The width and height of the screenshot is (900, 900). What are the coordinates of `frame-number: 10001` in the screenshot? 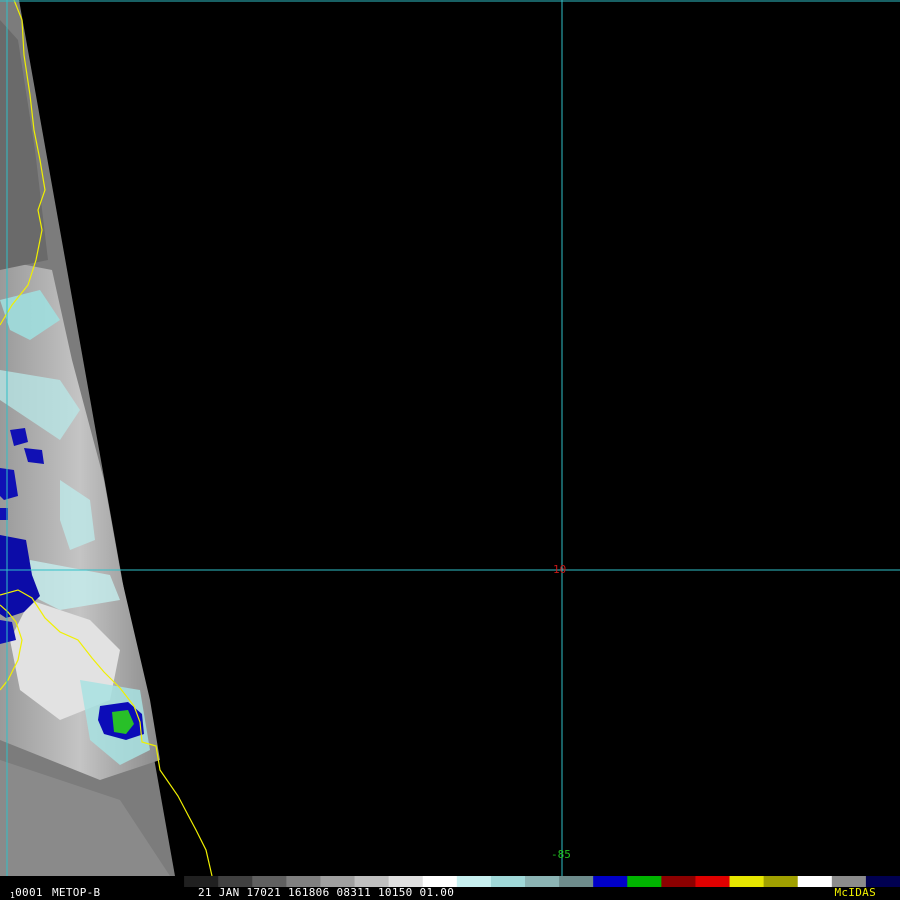 It's located at (26, 893).